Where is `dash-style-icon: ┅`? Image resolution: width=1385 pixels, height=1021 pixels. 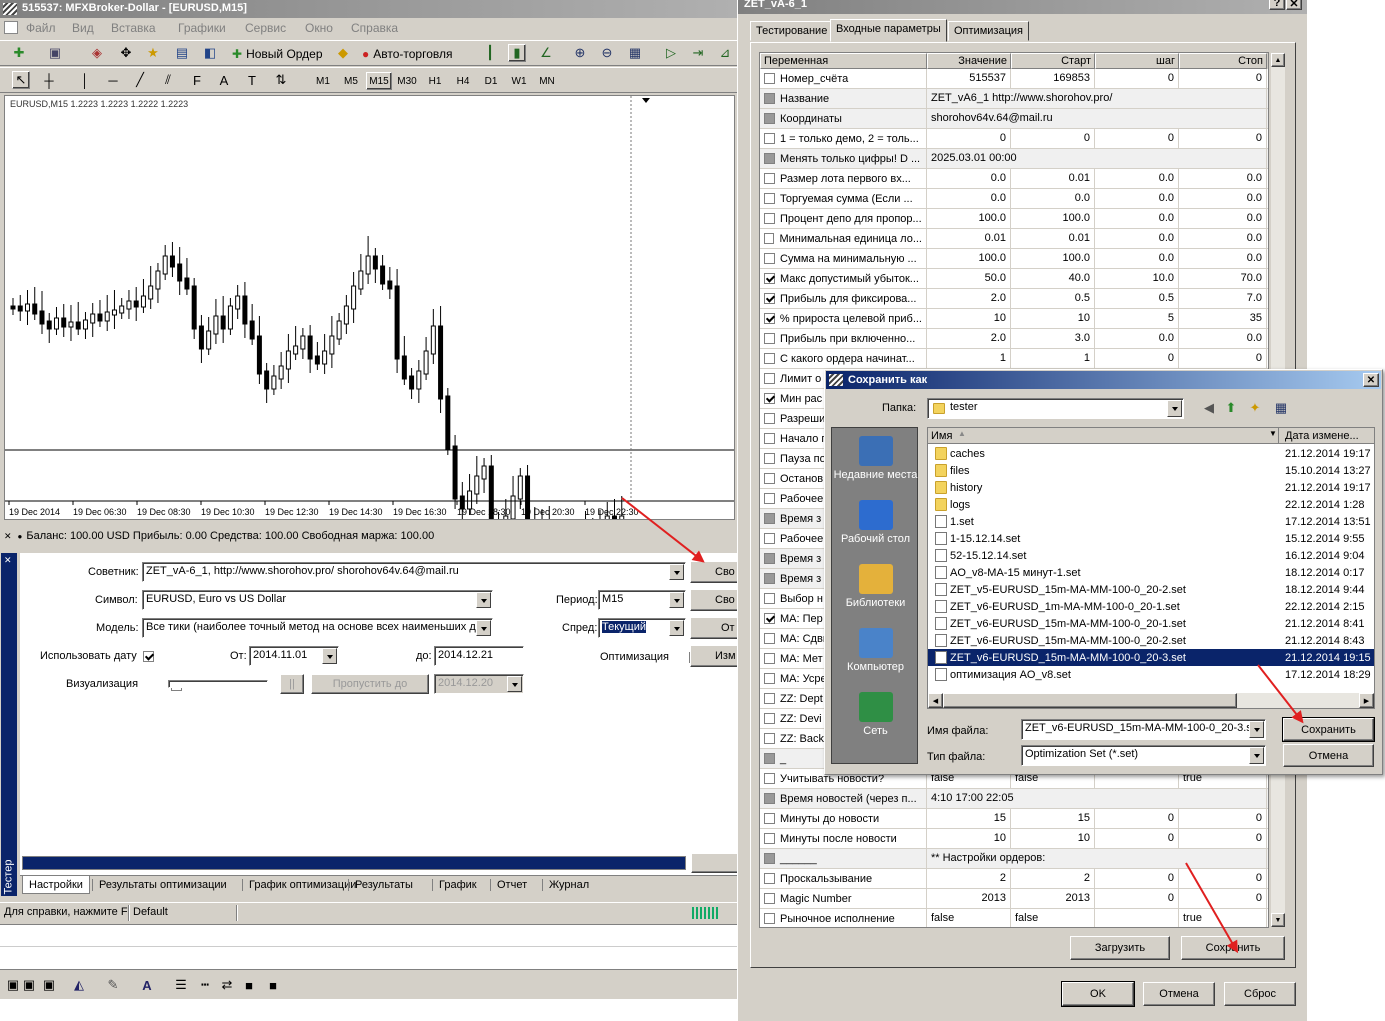
dash-style-icon: ┅ is located at coordinates (205, 985).